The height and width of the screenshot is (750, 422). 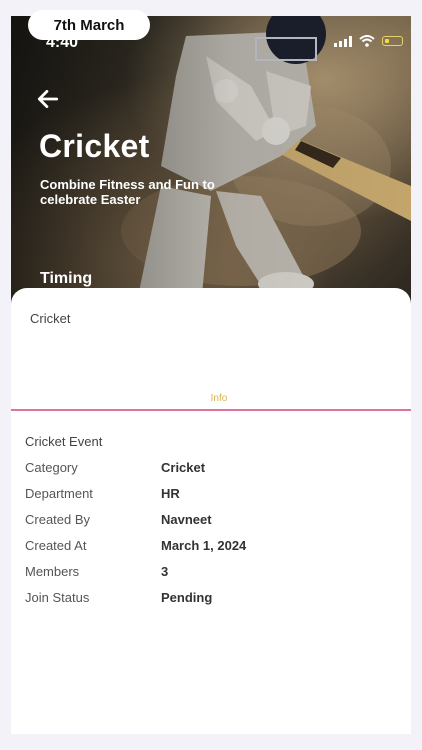 What do you see at coordinates (170, 493) in the screenshot?
I see `detail-value: HR` at bounding box center [170, 493].